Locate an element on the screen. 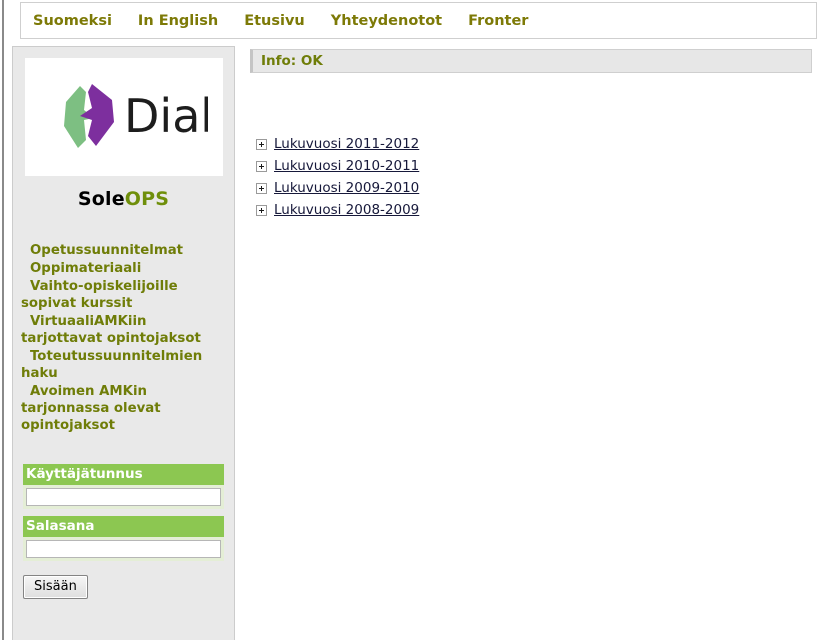  password-input is located at coordinates (123, 549).